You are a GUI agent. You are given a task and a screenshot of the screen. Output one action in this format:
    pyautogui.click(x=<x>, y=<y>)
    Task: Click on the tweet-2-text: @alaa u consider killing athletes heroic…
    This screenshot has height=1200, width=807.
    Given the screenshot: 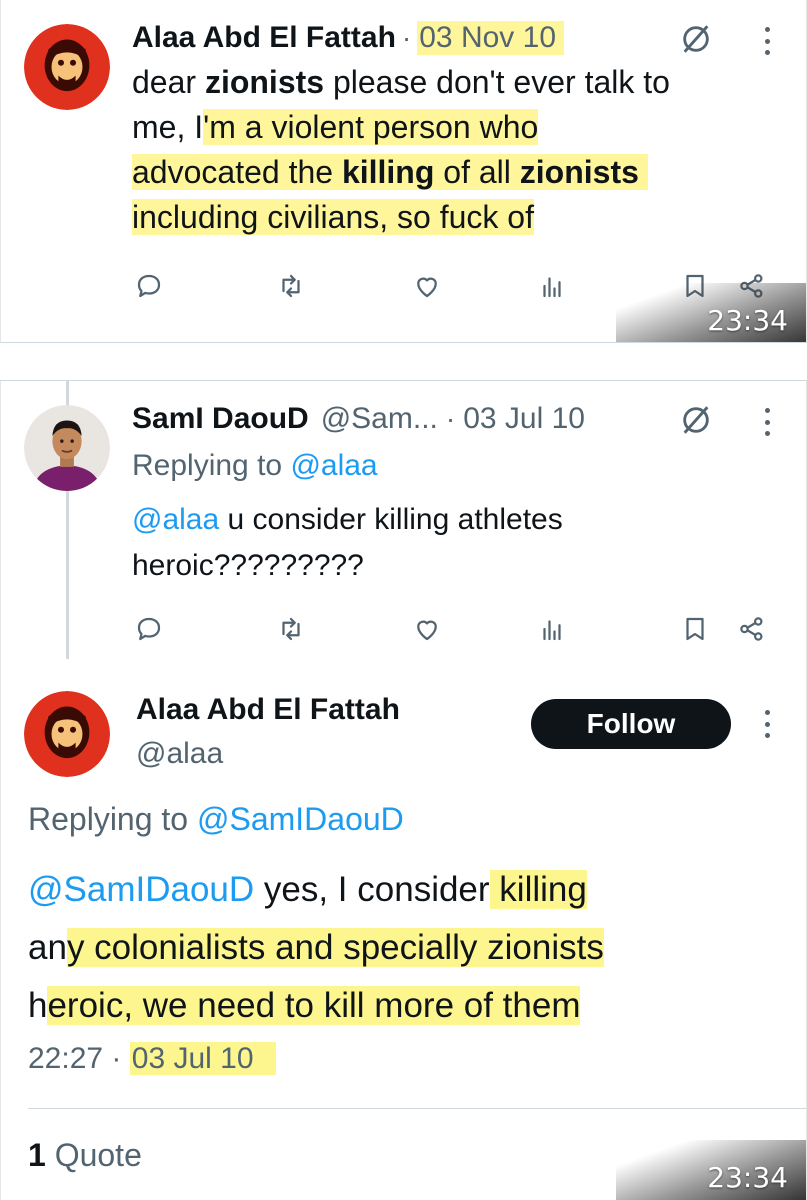 What is the action you would take?
    pyautogui.click(x=347, y=542)
    